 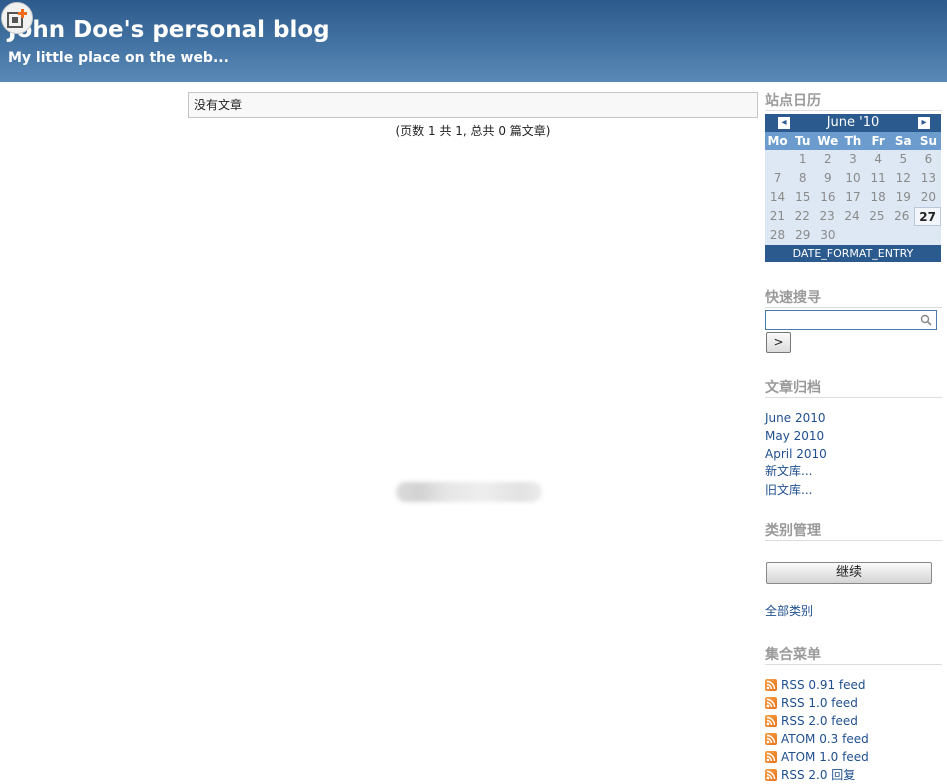 I want to click on calendar-day: 6, so click(x=928, y=159).